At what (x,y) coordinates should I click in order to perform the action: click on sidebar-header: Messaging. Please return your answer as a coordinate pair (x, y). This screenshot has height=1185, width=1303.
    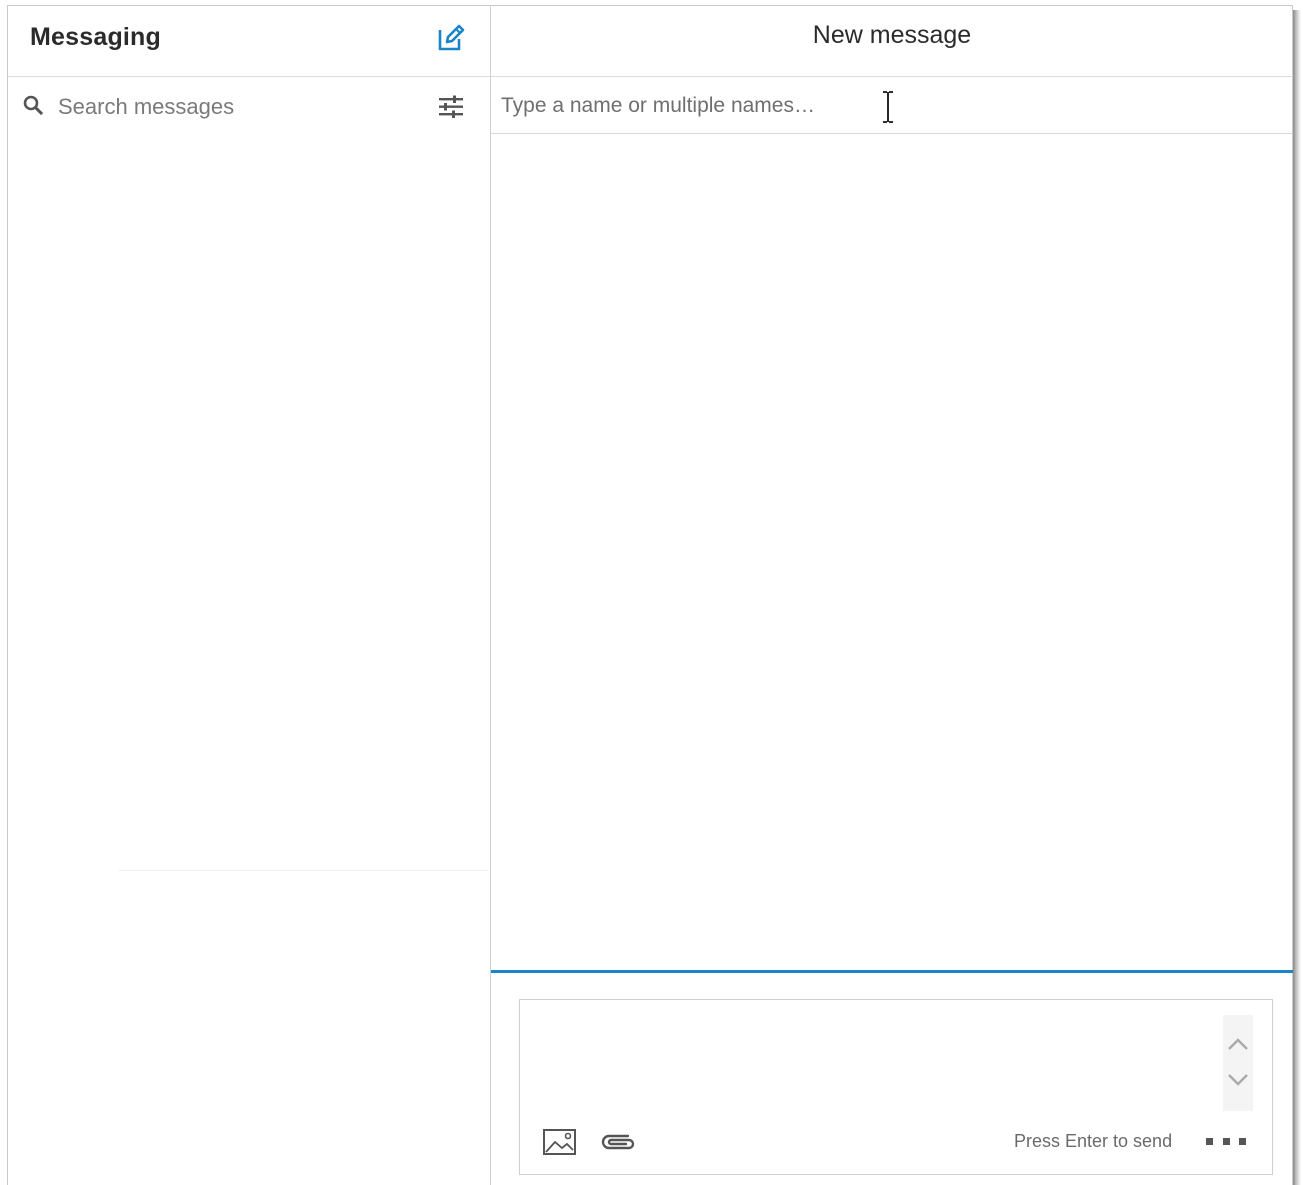
    Looking at the image, I should click on (249, 41).